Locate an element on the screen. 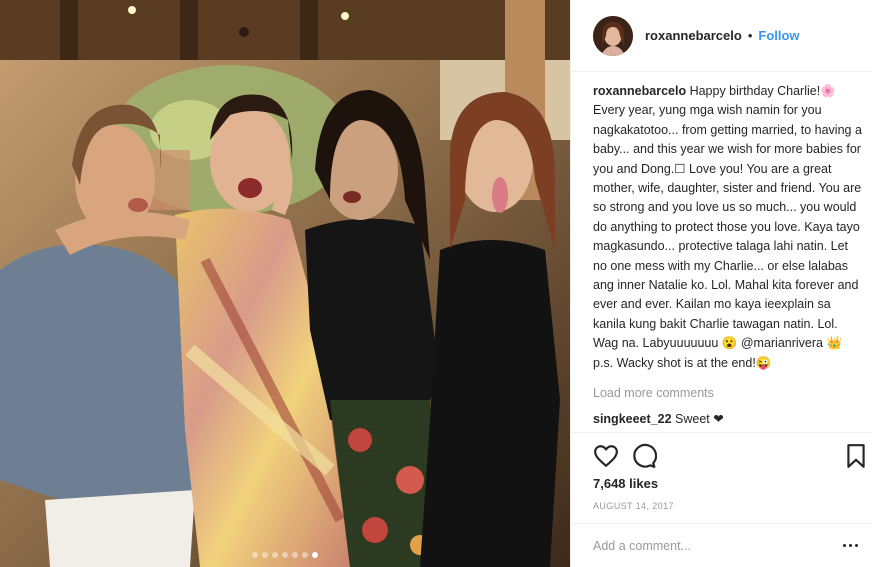 The height and width of the screenshot is (567, 872). post-header: roxannebarcelo • Follow is located at coordinates (721, 36).